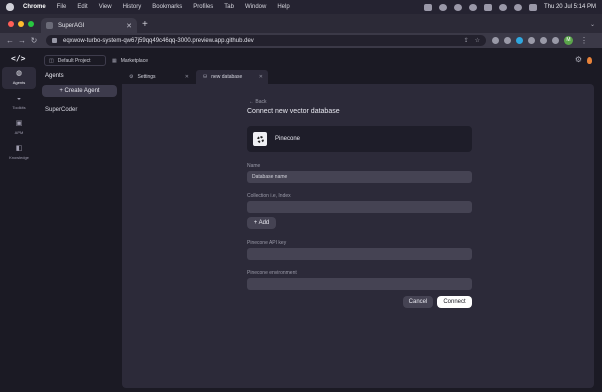 The width and height of the screenshot is (602, 392). I want to click on window-controls, so click(21, 24).